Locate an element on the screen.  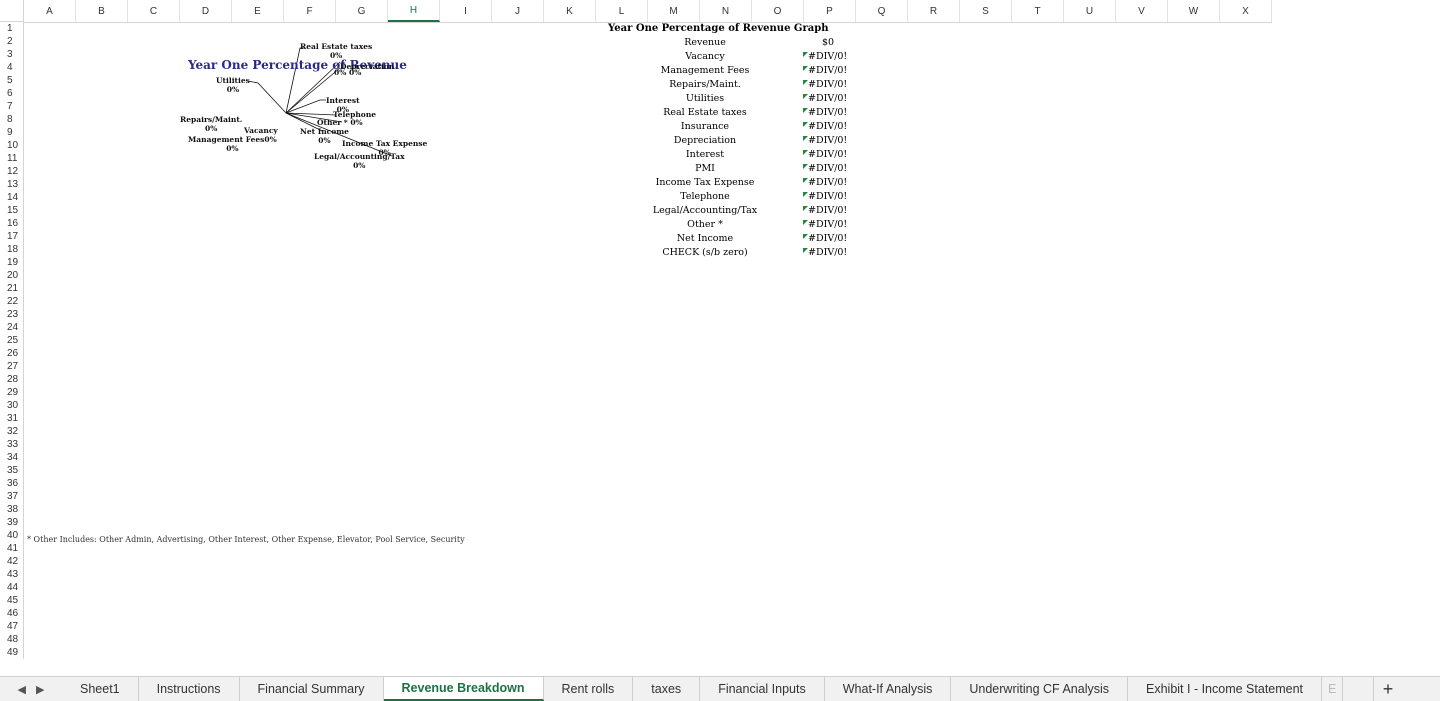
sheet-tab: Instructions is located at coordinates (189, 689).